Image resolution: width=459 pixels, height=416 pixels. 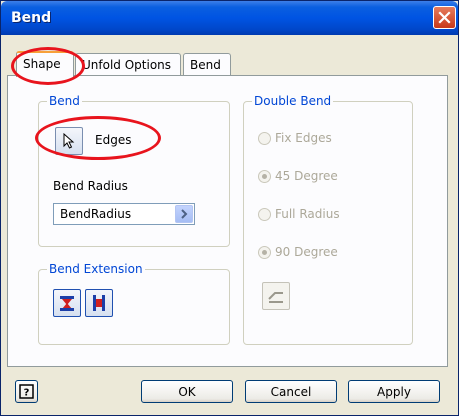 I want to click on fix-edges-radio: Fix Edges, so click(x=295, y=138).